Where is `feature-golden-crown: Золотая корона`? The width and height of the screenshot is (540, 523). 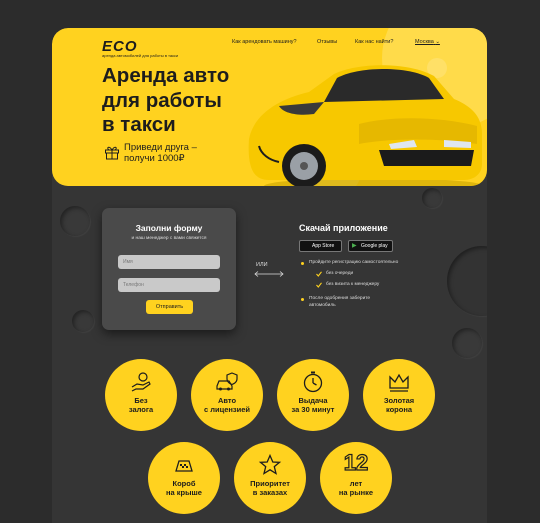
feature-golden-crown: Золотая корона is located at coordinates (399, 395).